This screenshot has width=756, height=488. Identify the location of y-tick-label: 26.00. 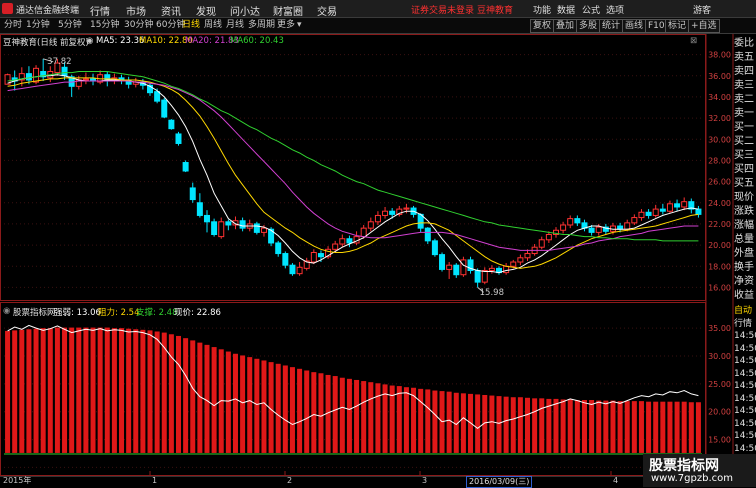
(719, 182).